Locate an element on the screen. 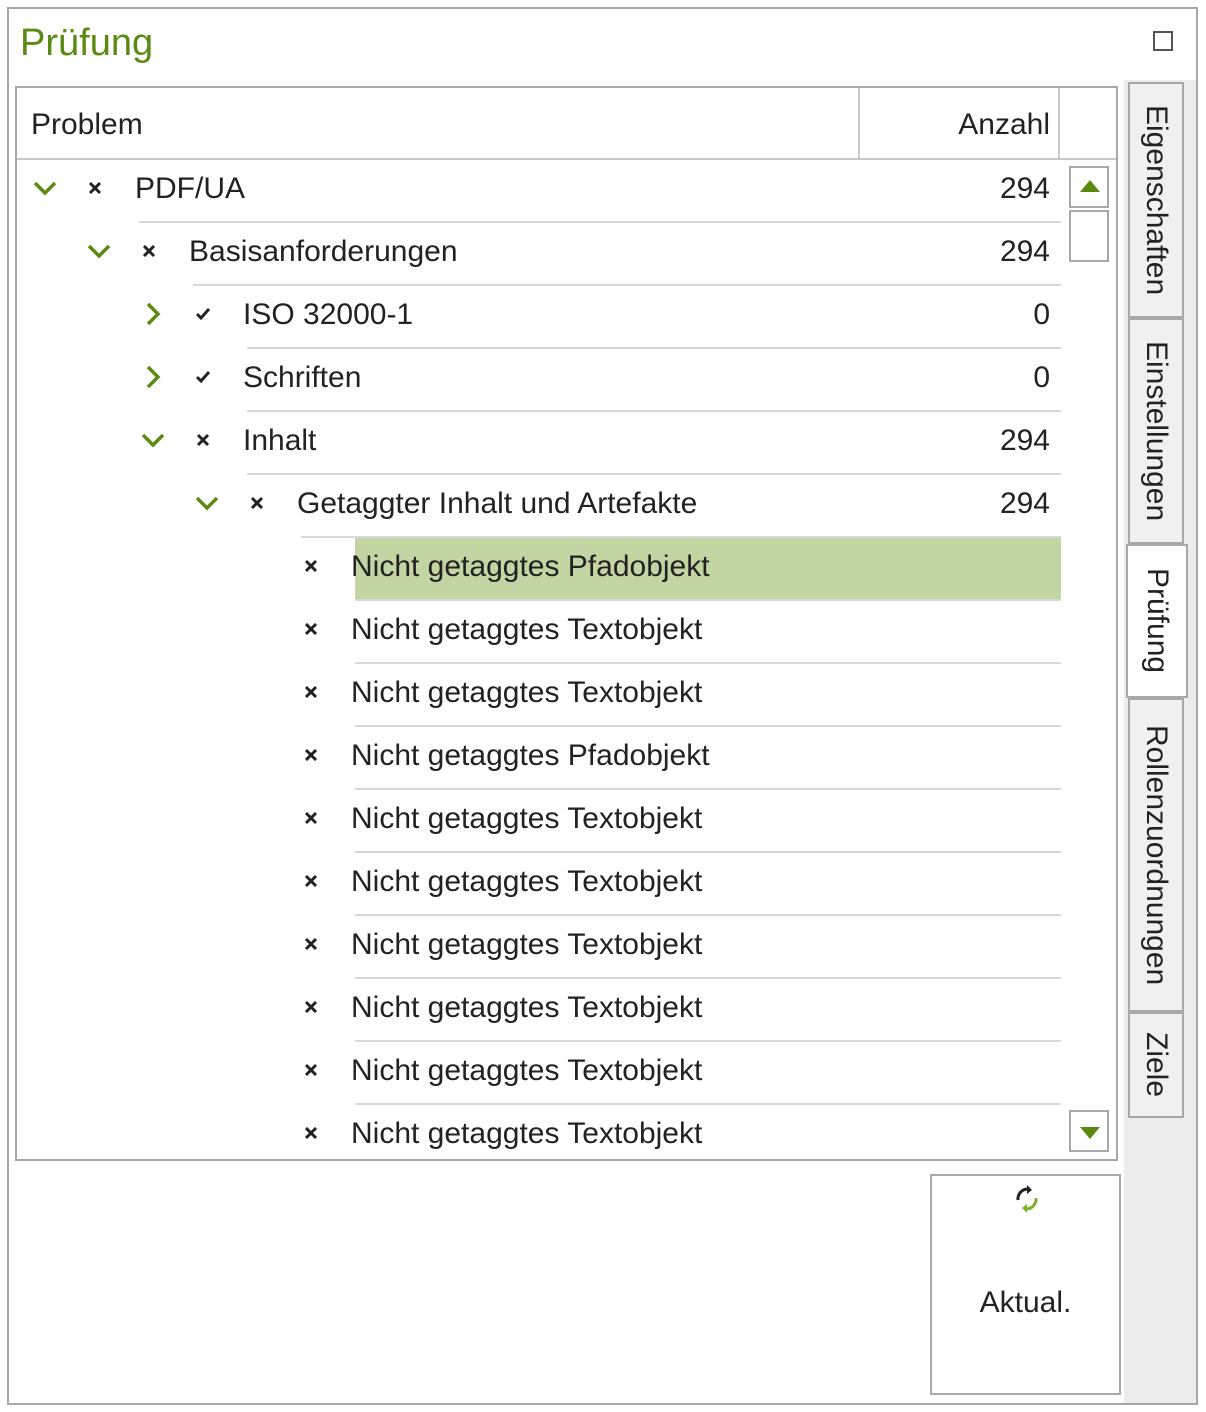 This screenshot has width=1206, height=1412. tree-row: Inhalt 294 is located at coordinates (566, 443).